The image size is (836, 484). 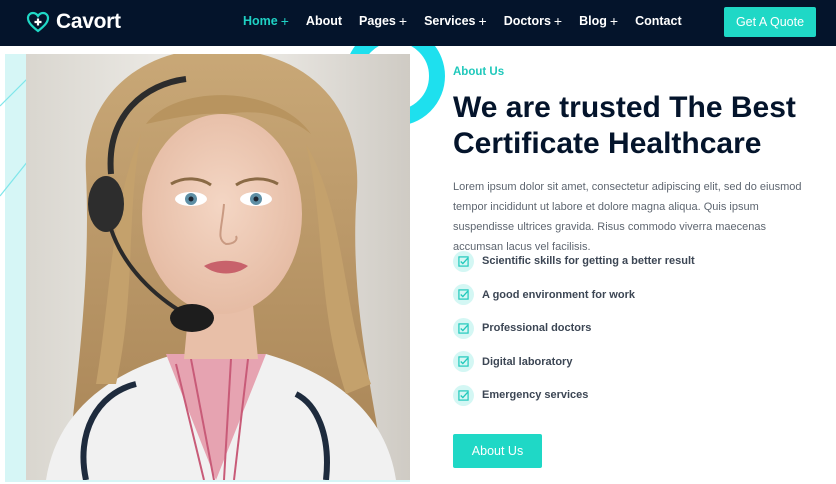 I want to click on nav-item-label: Services, so click(x=450, y=21).